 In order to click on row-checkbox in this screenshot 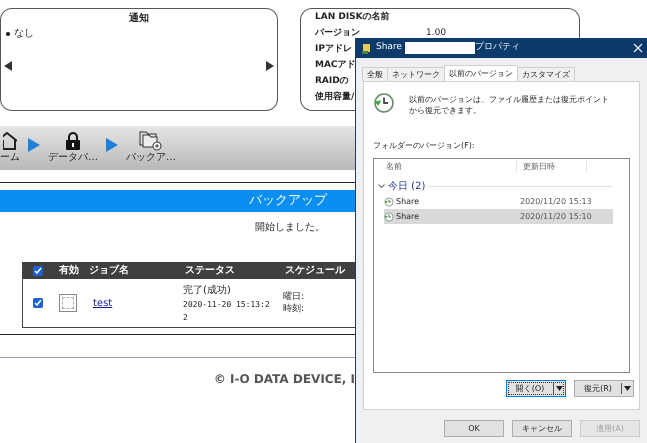, I will do `click(38, 303)`.